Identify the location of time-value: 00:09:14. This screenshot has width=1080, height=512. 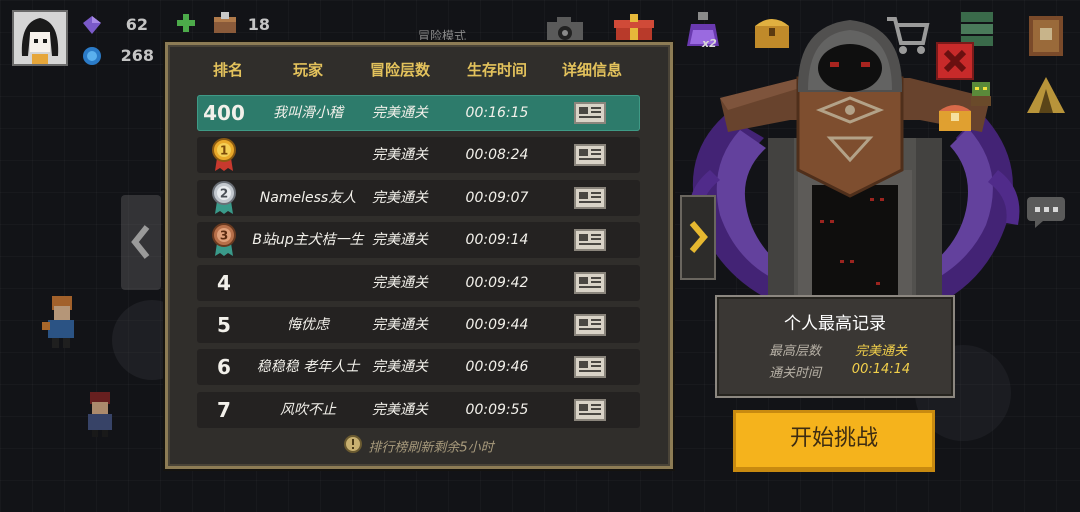
(497, 240).